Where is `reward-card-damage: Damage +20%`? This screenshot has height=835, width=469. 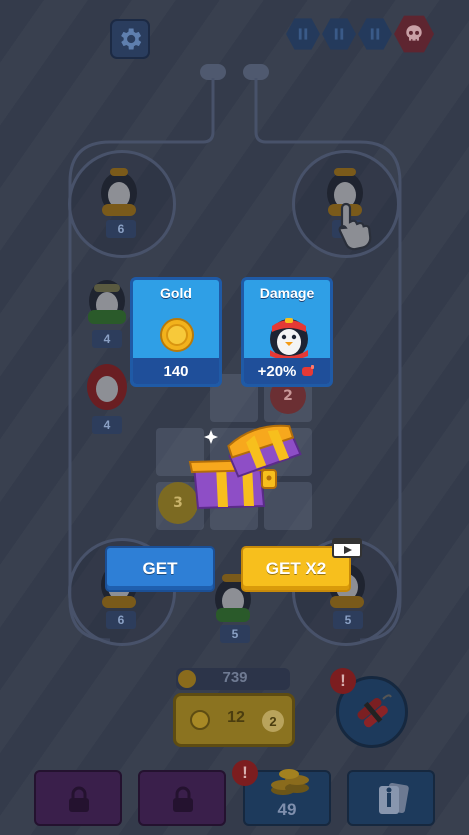
reward-card-damage: Damage +20% is located at coordinates (287, 332).